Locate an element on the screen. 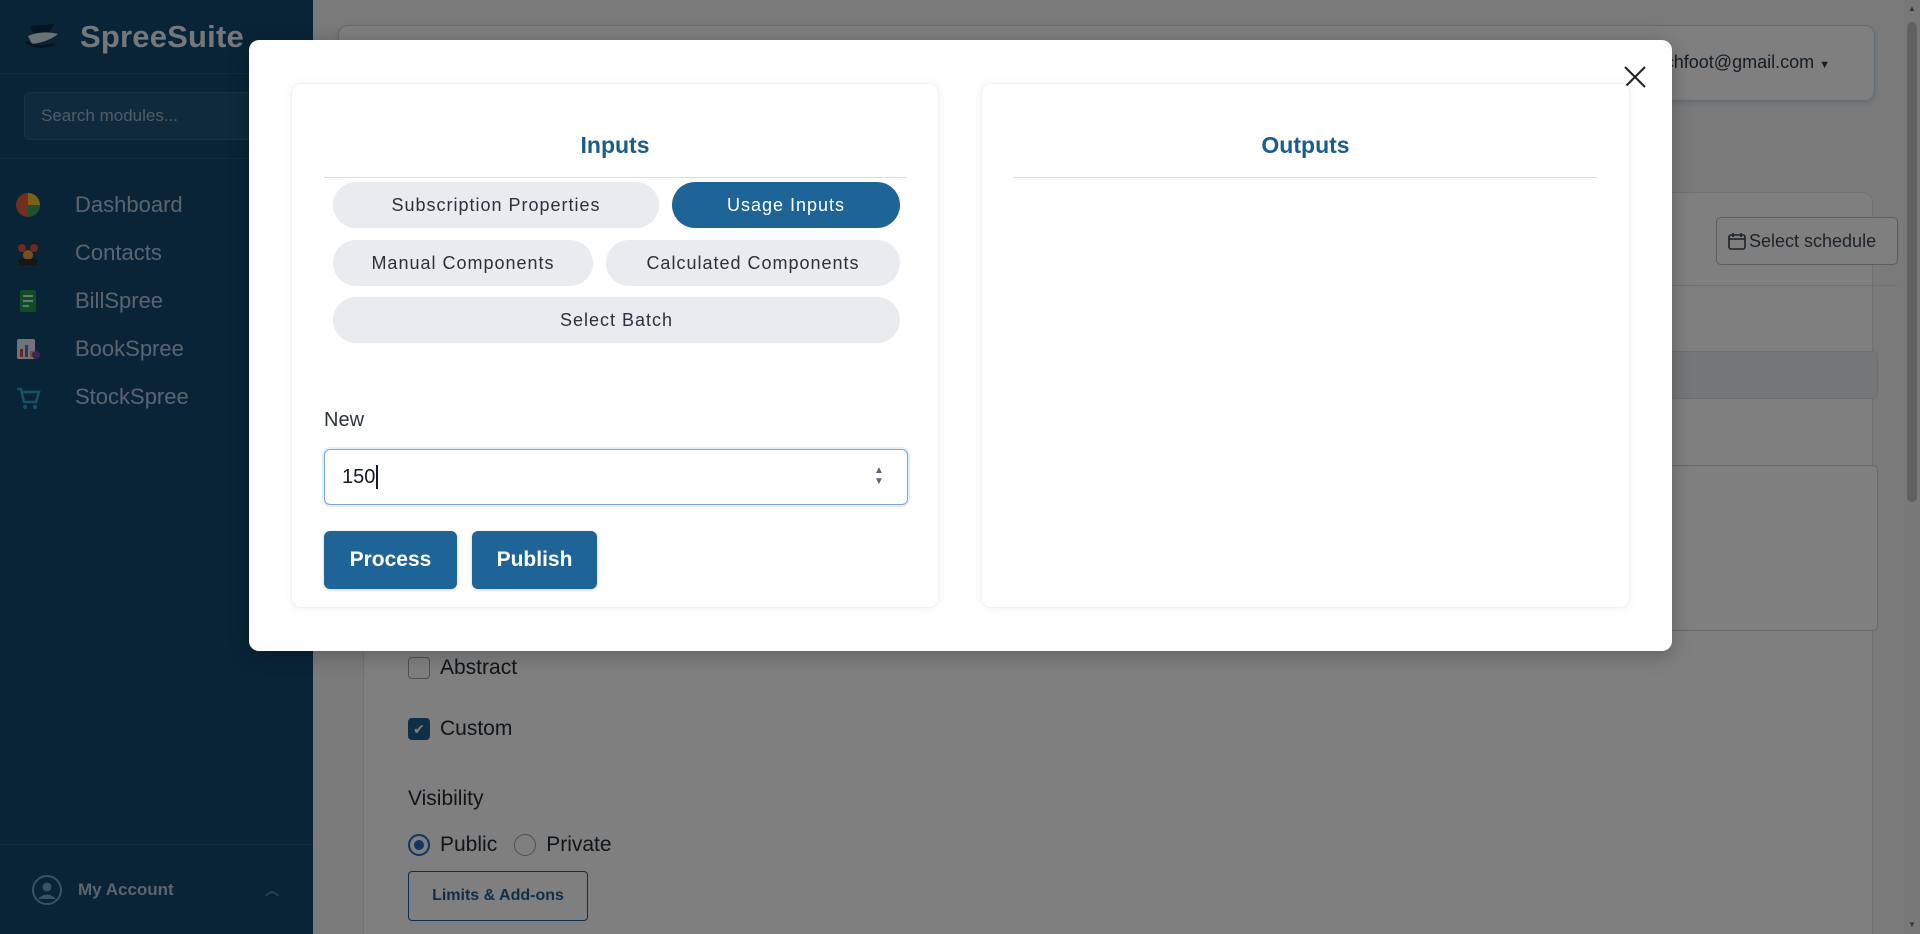  tab-manual-components: Manual Components is located at coordinates (463, 263).